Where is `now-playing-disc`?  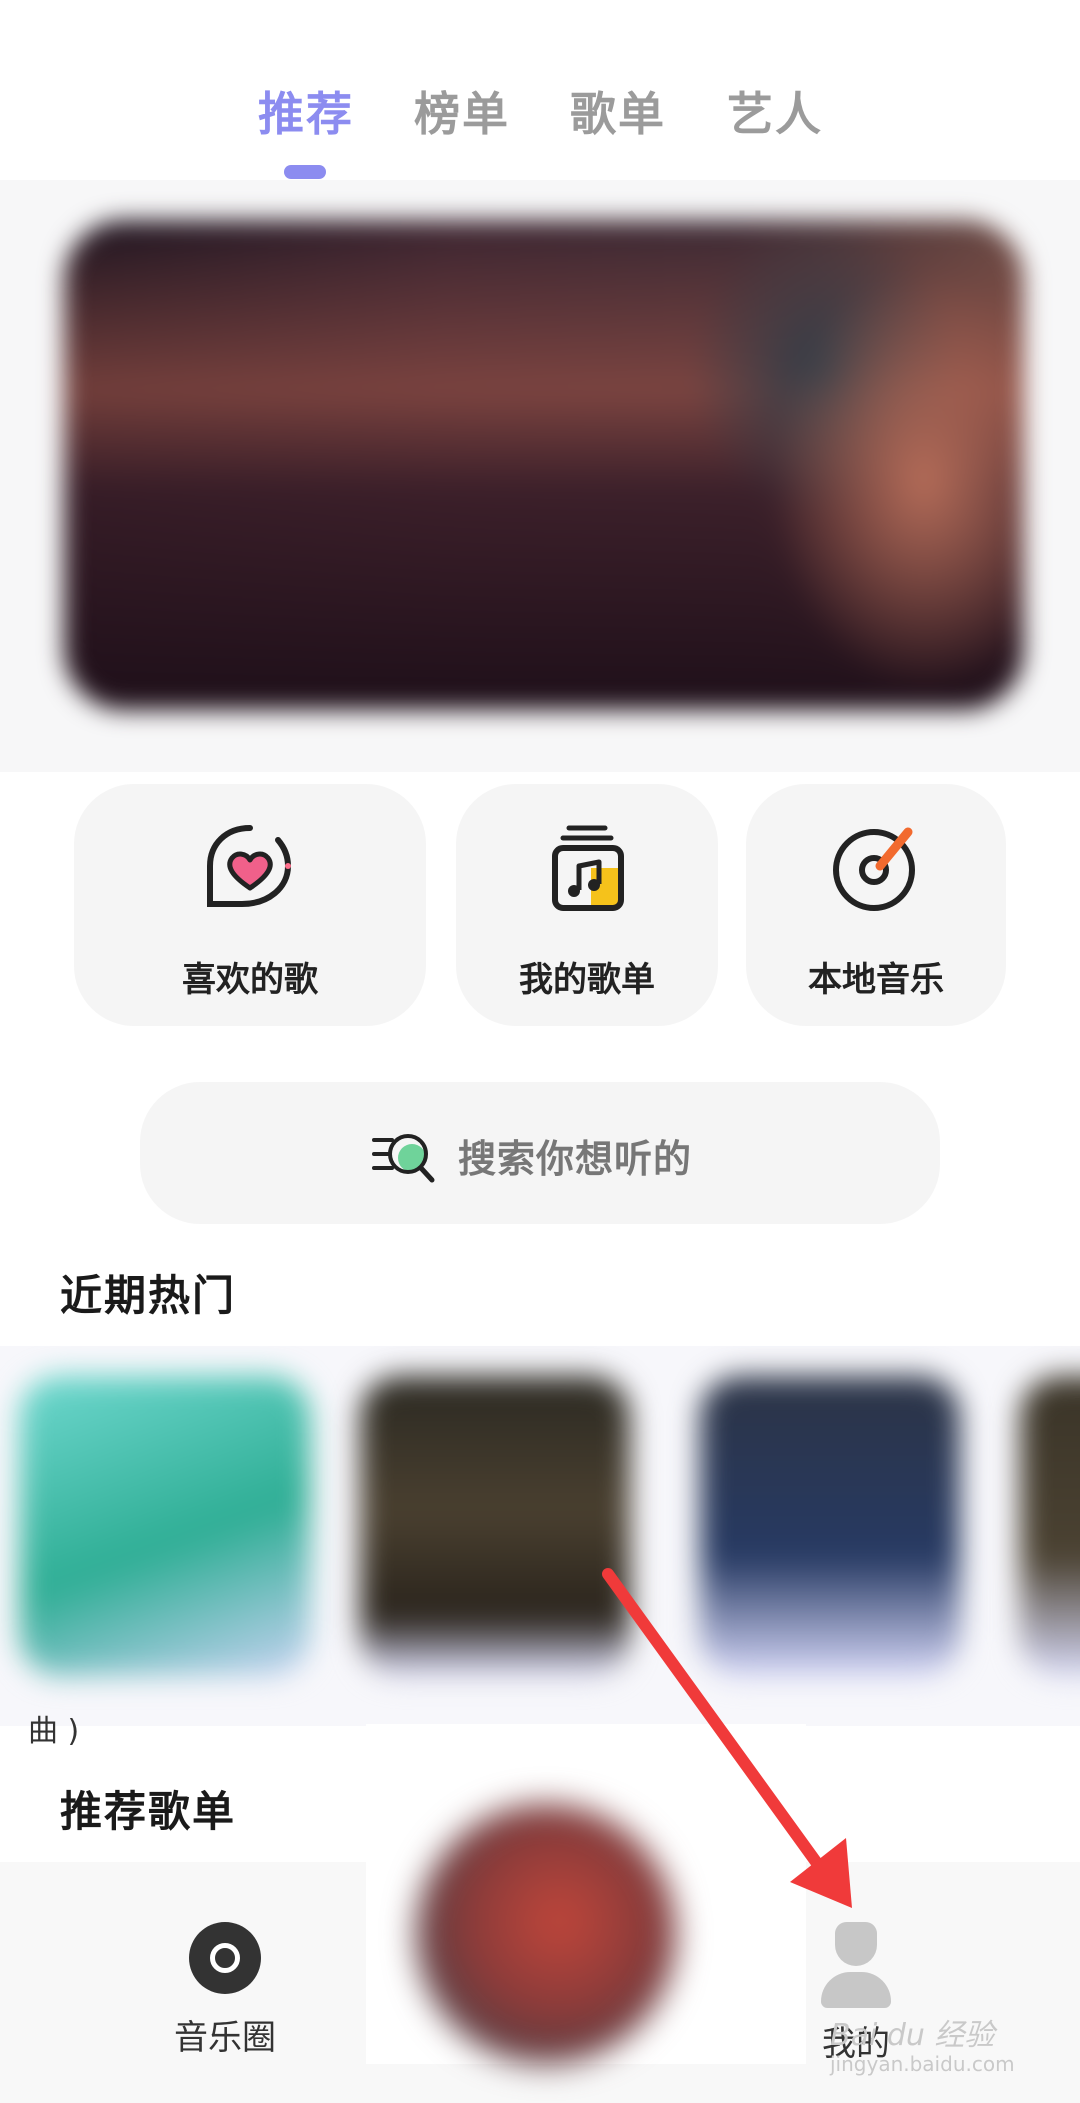 now-playing-disc is located at coordinates (586, 1894).